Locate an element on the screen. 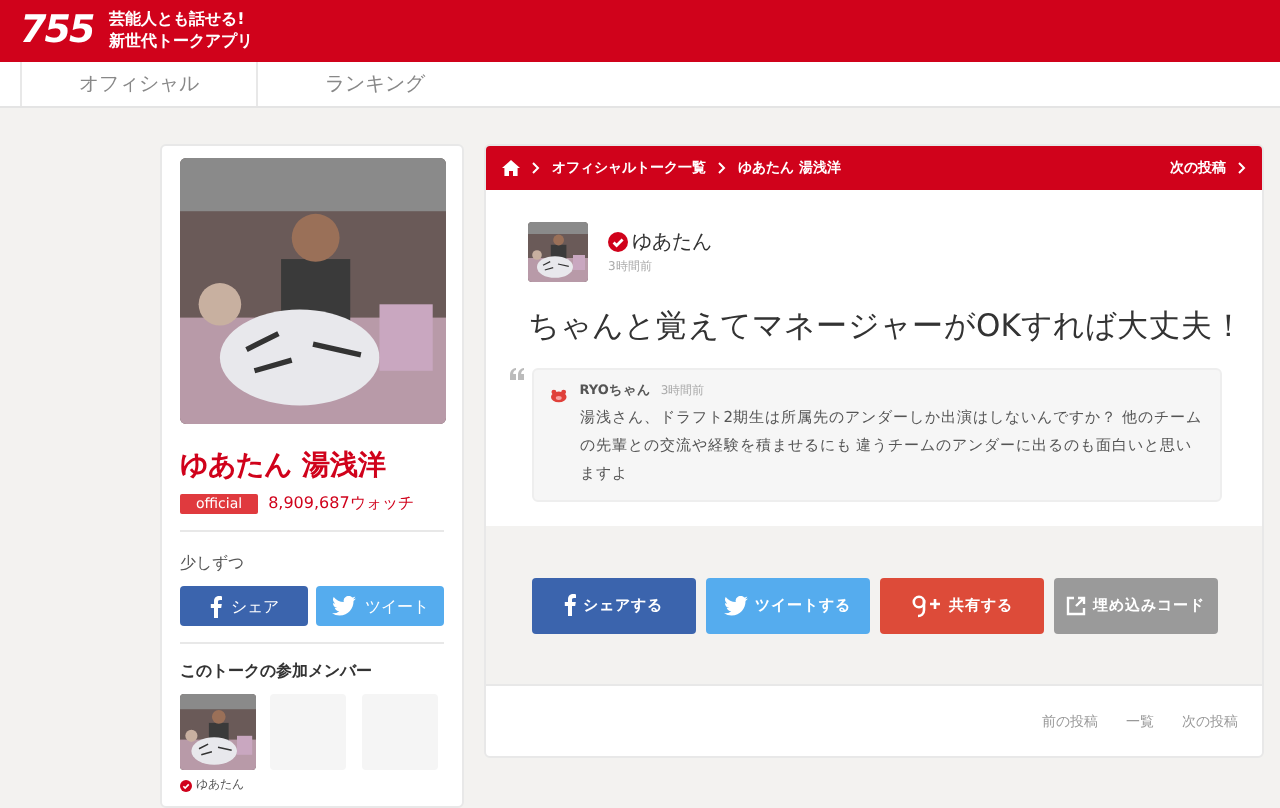  quote-icon is located at coordinates (517, 374).